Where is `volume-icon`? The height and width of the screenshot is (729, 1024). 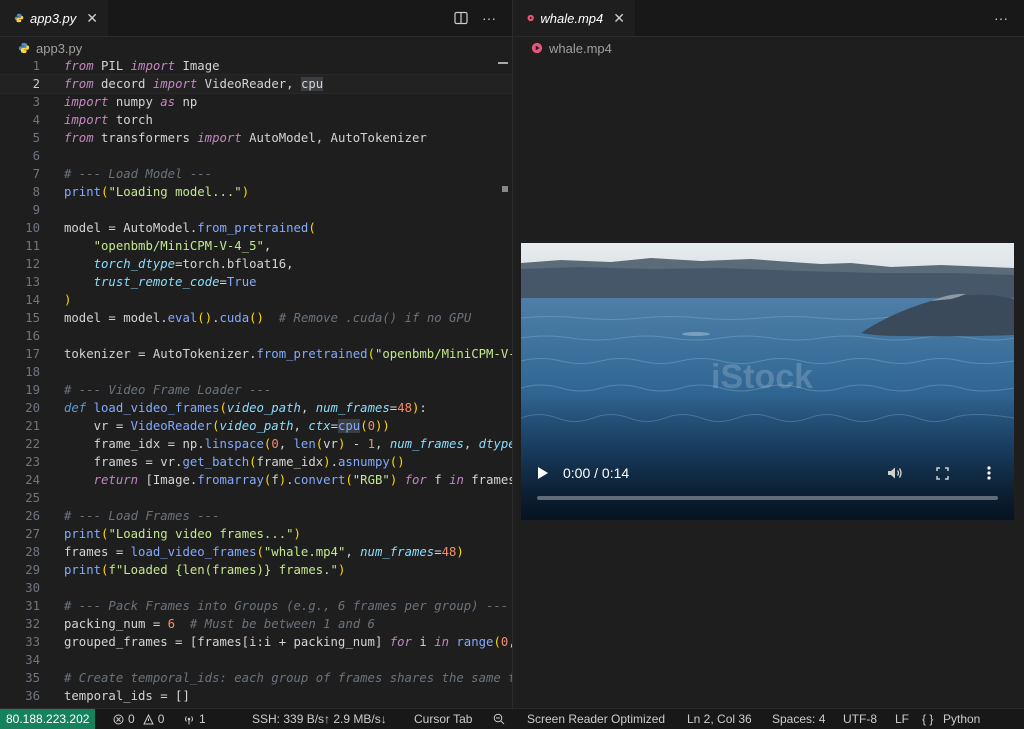
volume-icon is located at coordinates (895, 473).